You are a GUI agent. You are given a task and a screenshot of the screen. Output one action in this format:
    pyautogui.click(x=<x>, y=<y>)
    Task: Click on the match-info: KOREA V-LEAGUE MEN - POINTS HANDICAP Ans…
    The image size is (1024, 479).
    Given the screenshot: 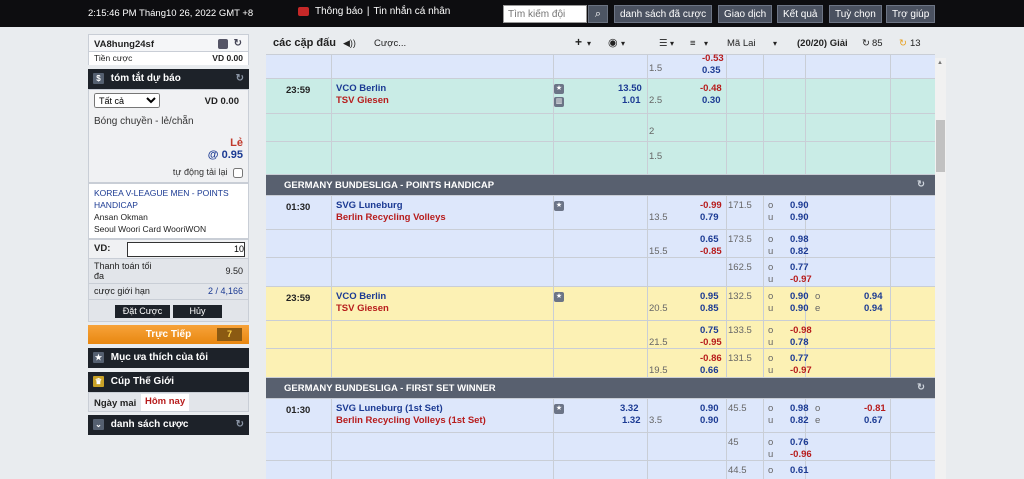 What is the action you would take?
    pyautogui.click(x=168, y=210)
    